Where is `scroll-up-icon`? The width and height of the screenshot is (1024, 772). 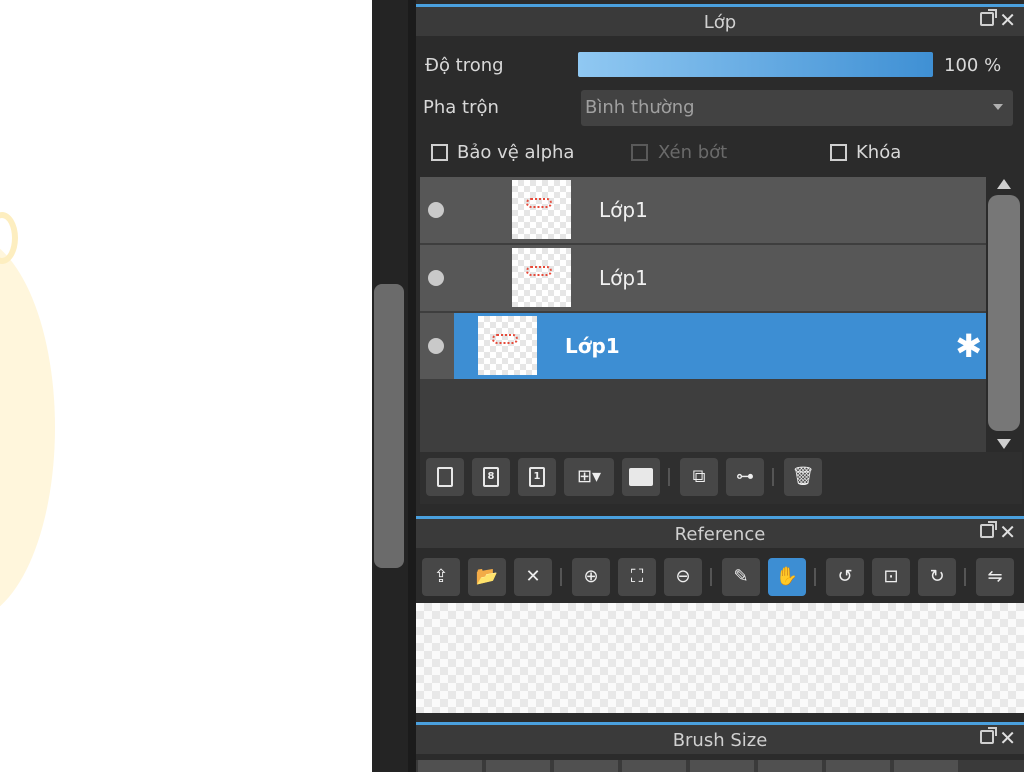
scroll-up-icon is located at coordinates (1004, 184).